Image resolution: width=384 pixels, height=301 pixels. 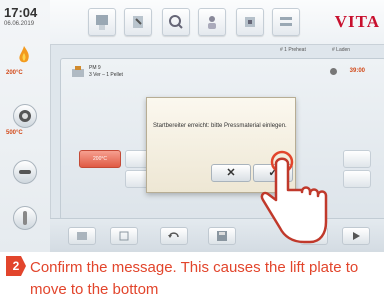 What do you see at coordinates (14, 133) in the screenshot?
I see `muffle-temp-value: 500°C` at bounding box center [14, 133].